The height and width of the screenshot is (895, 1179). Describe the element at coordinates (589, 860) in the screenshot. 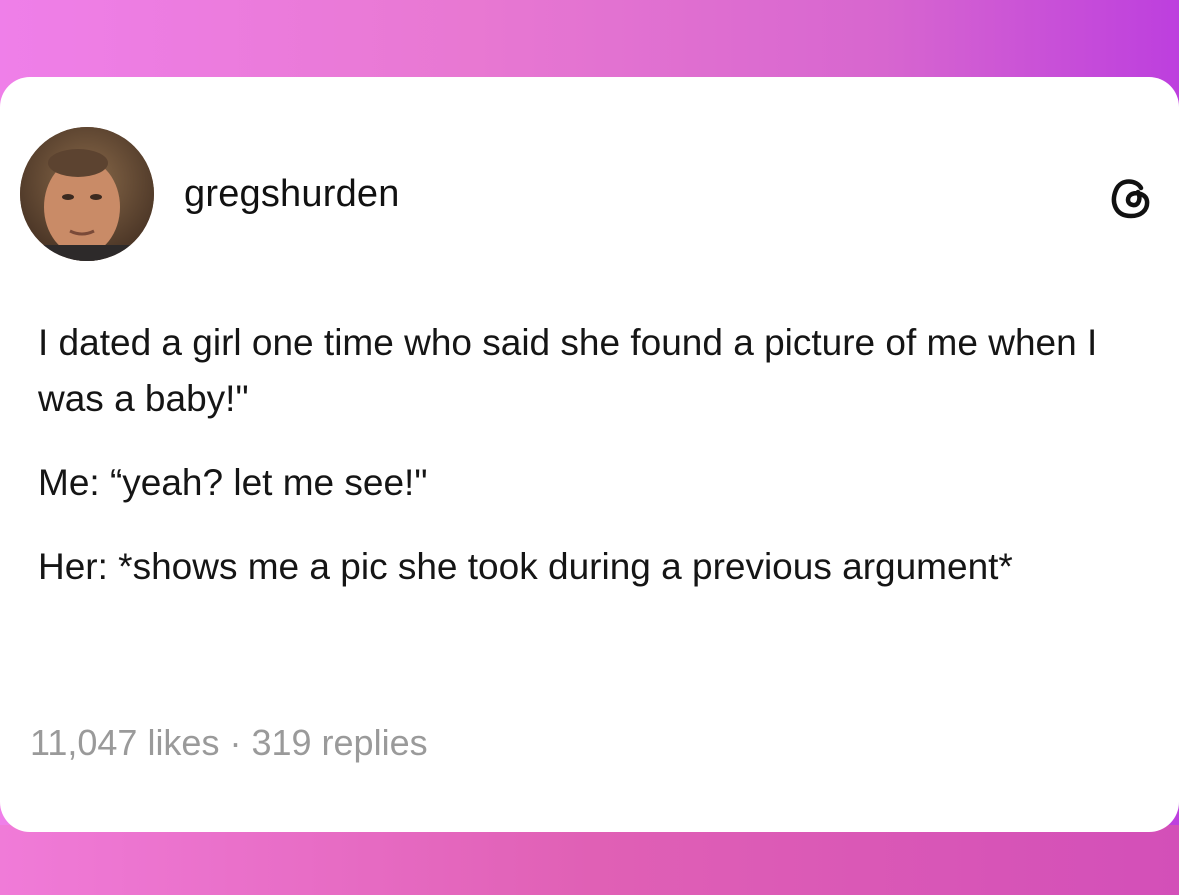

I see `background-gradient-bottom` at that location.